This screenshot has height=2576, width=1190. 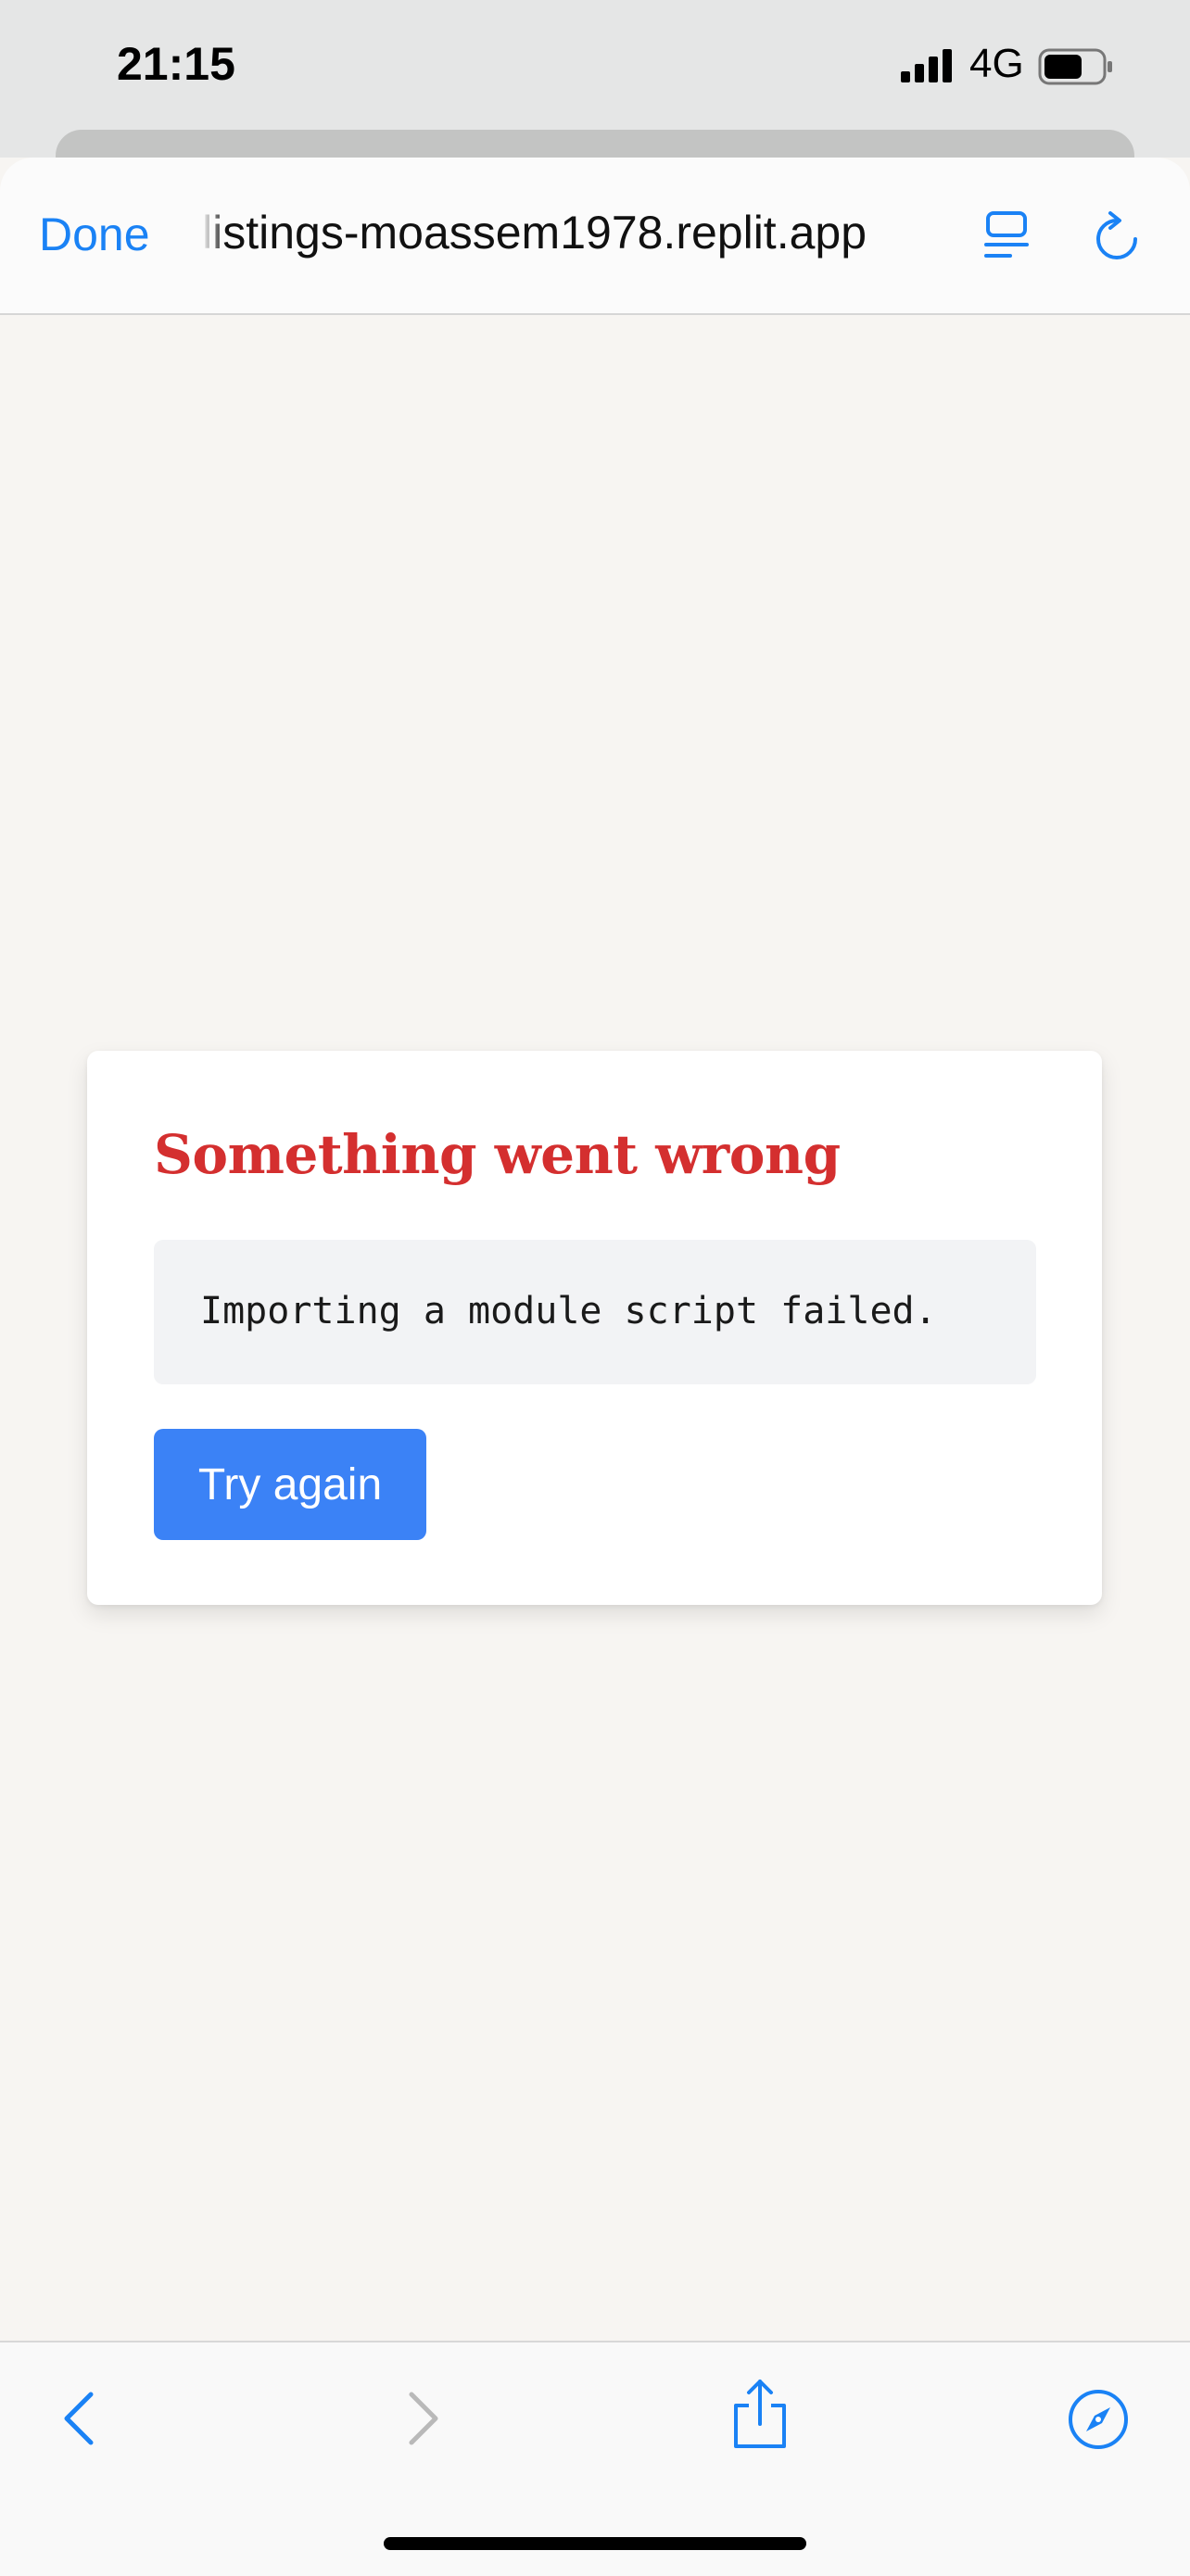 I want to click on error-message: Importing a module script failed., so click(x=568, y=1311).